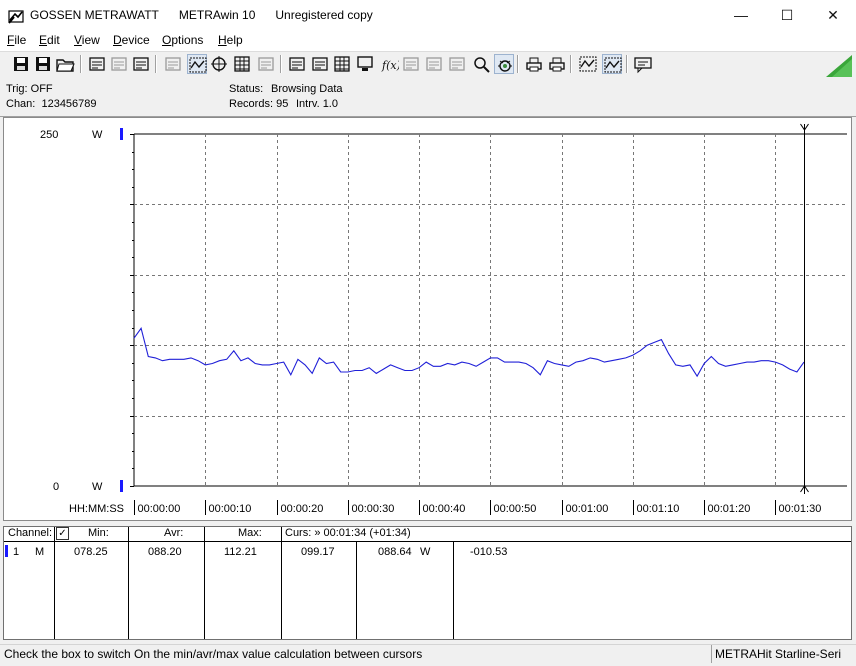 The height and width of the screenshot is (666, 856). Describe the element at coordinates (159, 509) in the screenshot. I see `x-tick-label: 00:00:00` at that location.